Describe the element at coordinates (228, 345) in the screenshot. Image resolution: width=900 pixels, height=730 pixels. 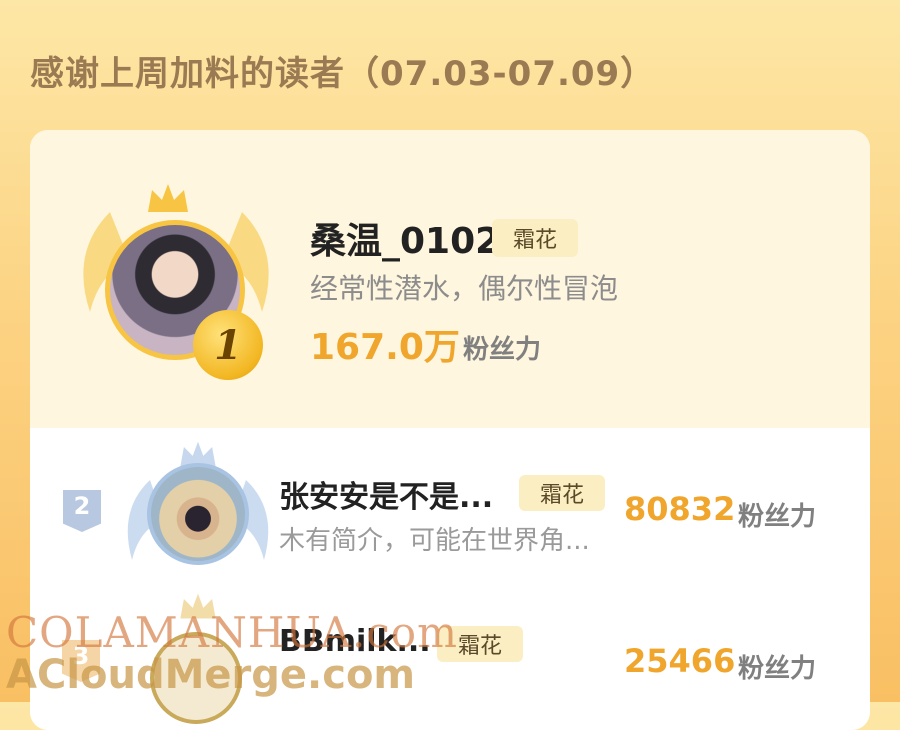
I see `rank-1-medal: 1` at that location.